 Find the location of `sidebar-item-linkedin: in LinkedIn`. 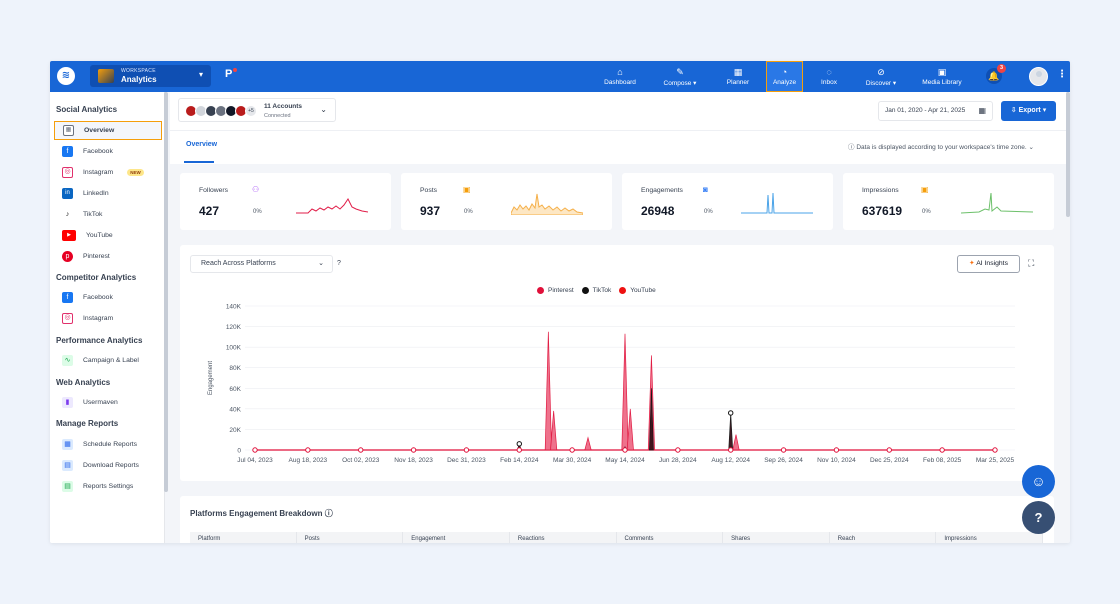

sidebar-item-linkedin: in LinkedIn is located at coordinates (108, 193).